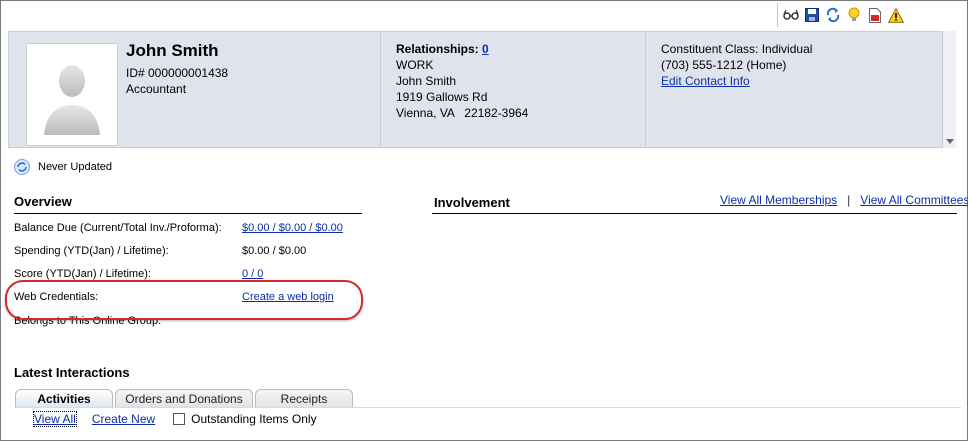  Describe the element at coordinates (91, 251) in the screenshot. I see `spending-label: Spending (YTD(Jan) / Lifetime):` at that location.